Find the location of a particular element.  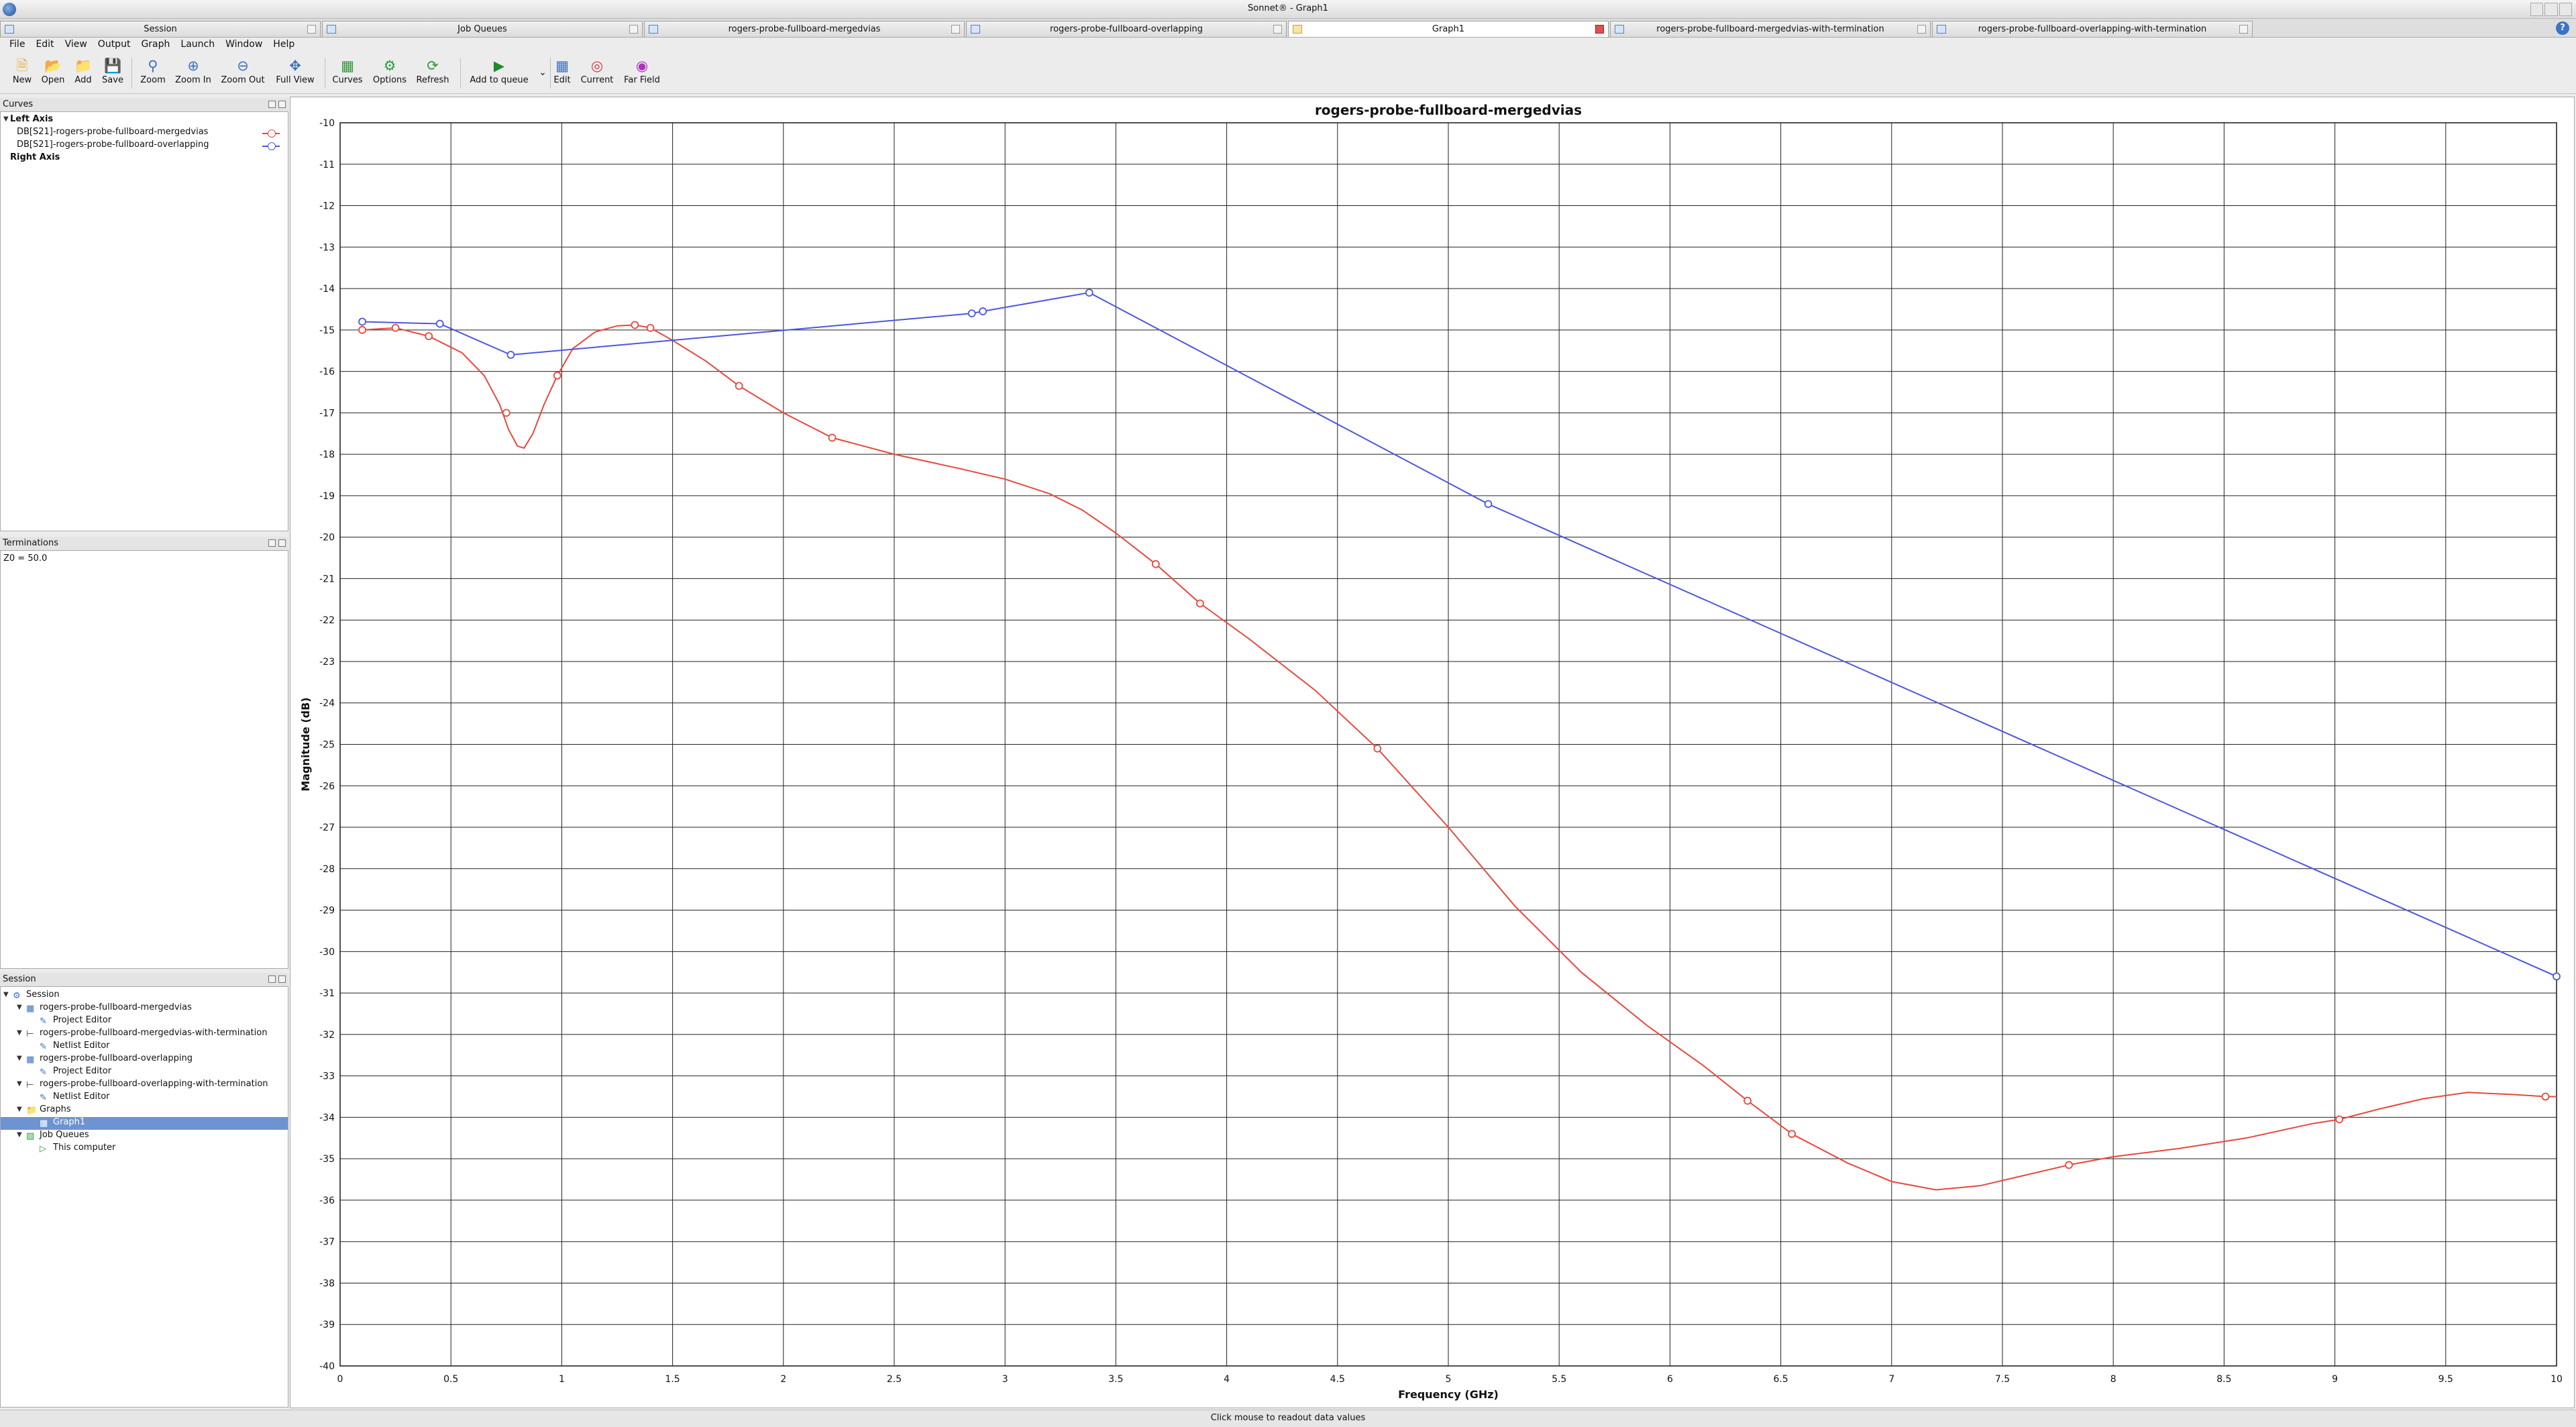

netlist-icon: ⊢ is located at coordinates (30, 1085).